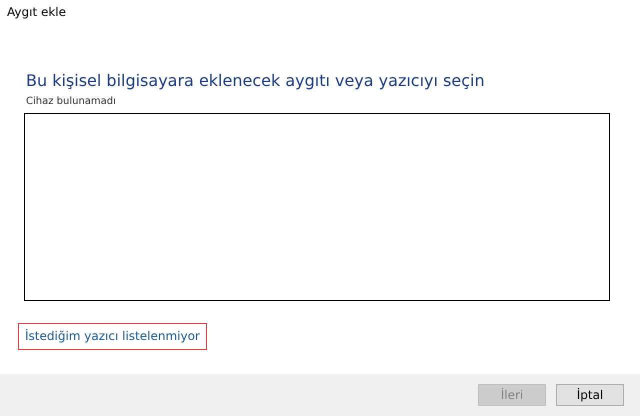 The width and height of the screenshot is (640, 416). Describe the element at coordinates (71, 101) in the screenshot. I see `status-text: Cihaz bulunamadı` at that location.